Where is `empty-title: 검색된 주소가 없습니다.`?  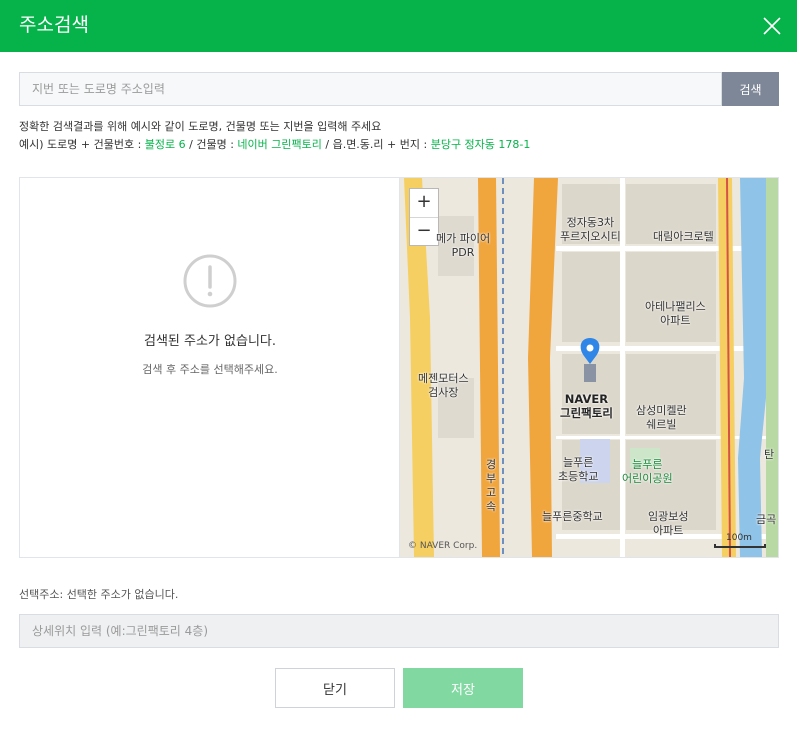
empty-title: 검색된 주소가 없습니다. is located at coordinates (210, 341).